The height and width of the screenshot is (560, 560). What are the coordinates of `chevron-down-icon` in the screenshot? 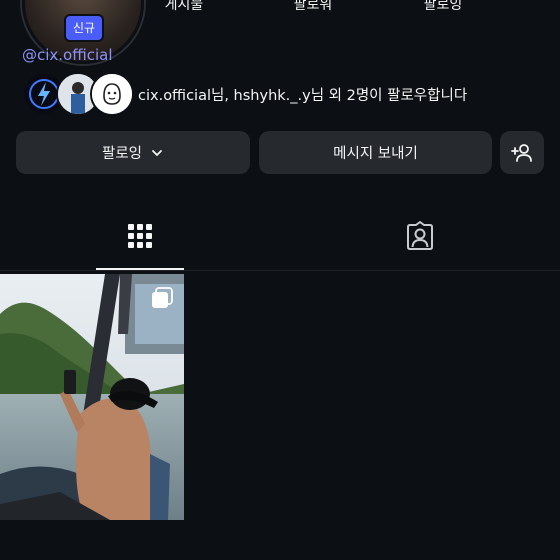 It's located at (157, 153).